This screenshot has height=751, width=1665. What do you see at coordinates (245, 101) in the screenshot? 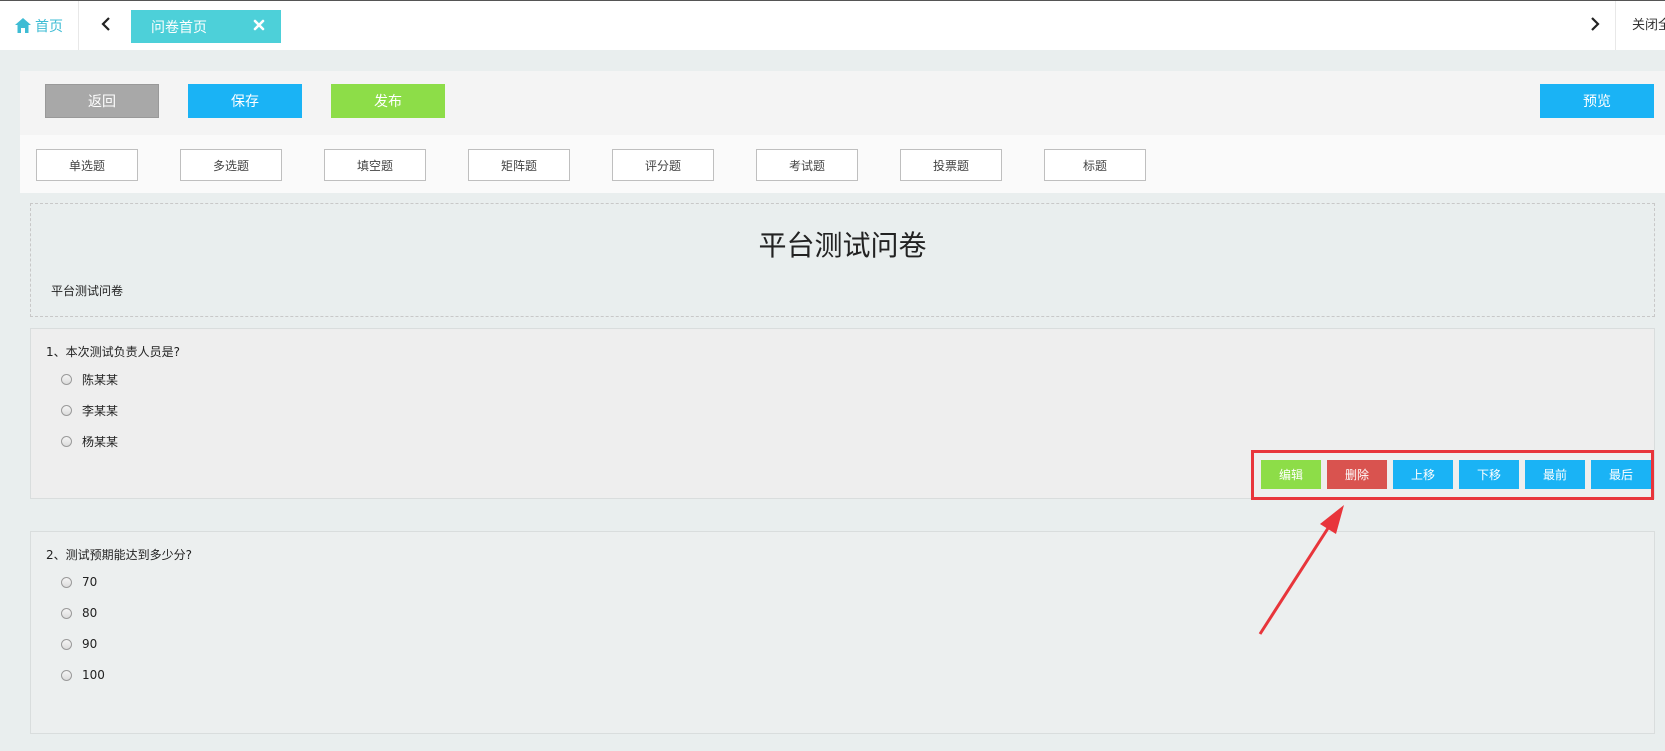
I see `save-button: 保存` at bounding box center [245, 101].